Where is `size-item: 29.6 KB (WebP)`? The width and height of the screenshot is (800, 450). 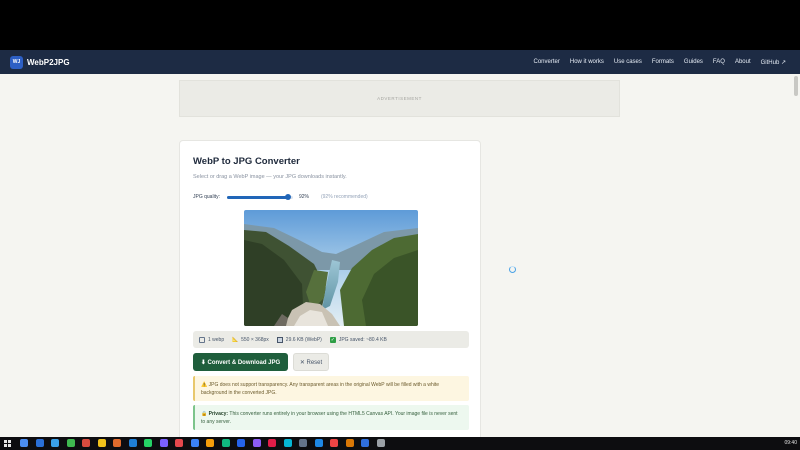 size-item: 29.6 KB (WebP) is located at coordinates (299, 339).